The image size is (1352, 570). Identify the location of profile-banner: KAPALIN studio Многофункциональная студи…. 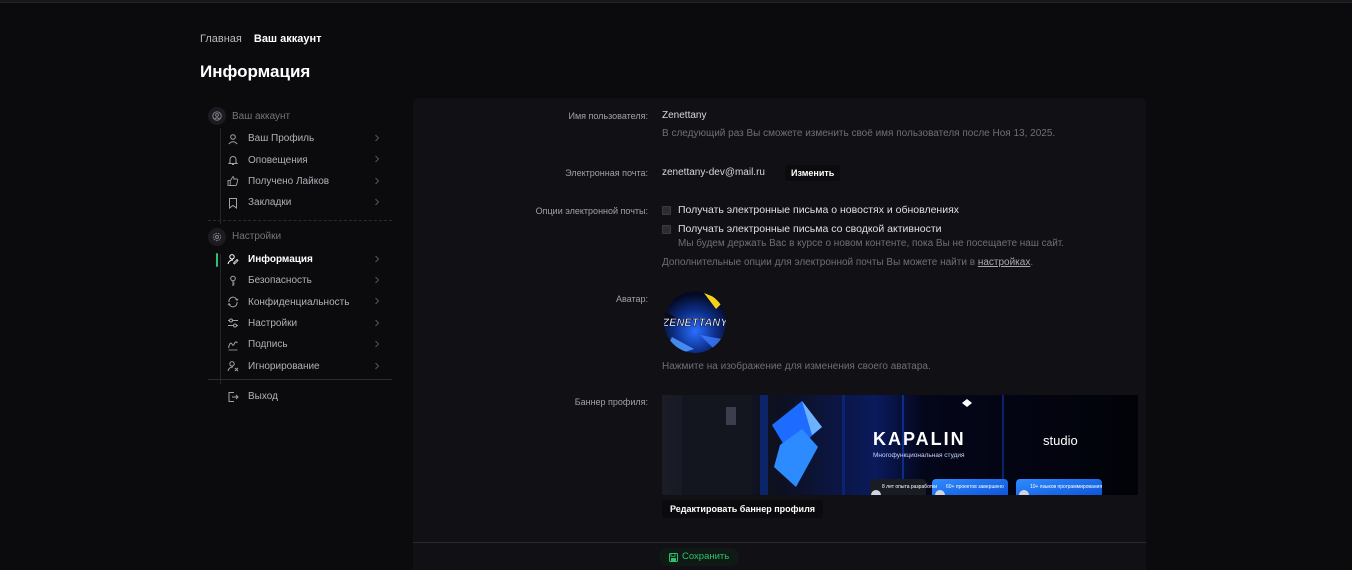
(900, 445).